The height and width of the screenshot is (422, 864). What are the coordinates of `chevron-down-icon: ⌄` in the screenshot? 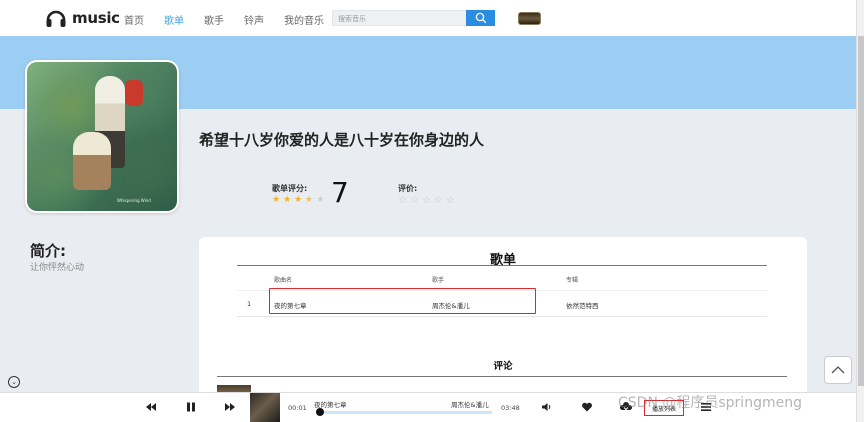 It's located at (14, 382).